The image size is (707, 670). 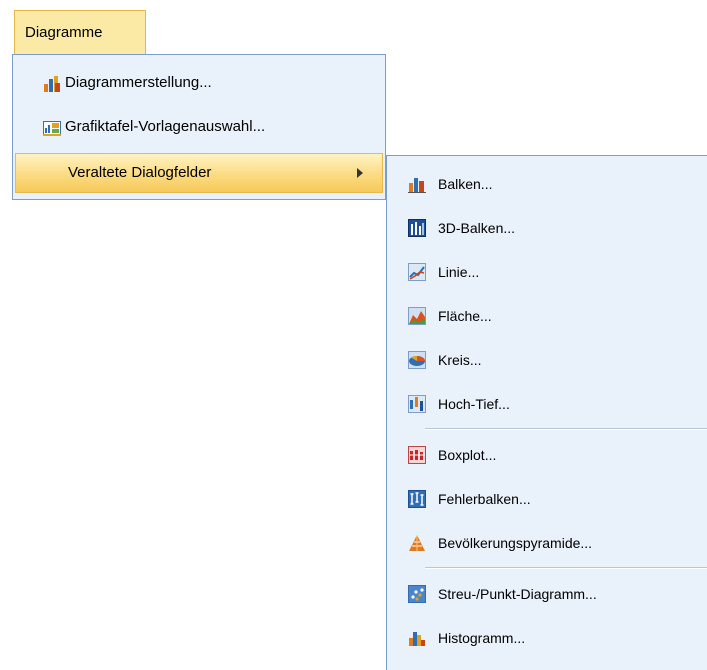 What do you see at coordinates (417, 184) in the screenshot?
I see `bar-chart-icon` at bounding box center [417, 184].